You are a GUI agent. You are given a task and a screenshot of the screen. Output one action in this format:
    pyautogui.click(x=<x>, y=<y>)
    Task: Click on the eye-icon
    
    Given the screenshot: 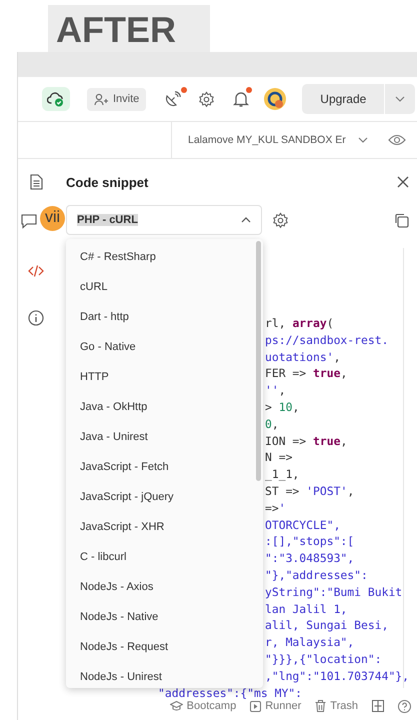 What is the action you would take?
    pyautogui.click(x=397, y=140)
    